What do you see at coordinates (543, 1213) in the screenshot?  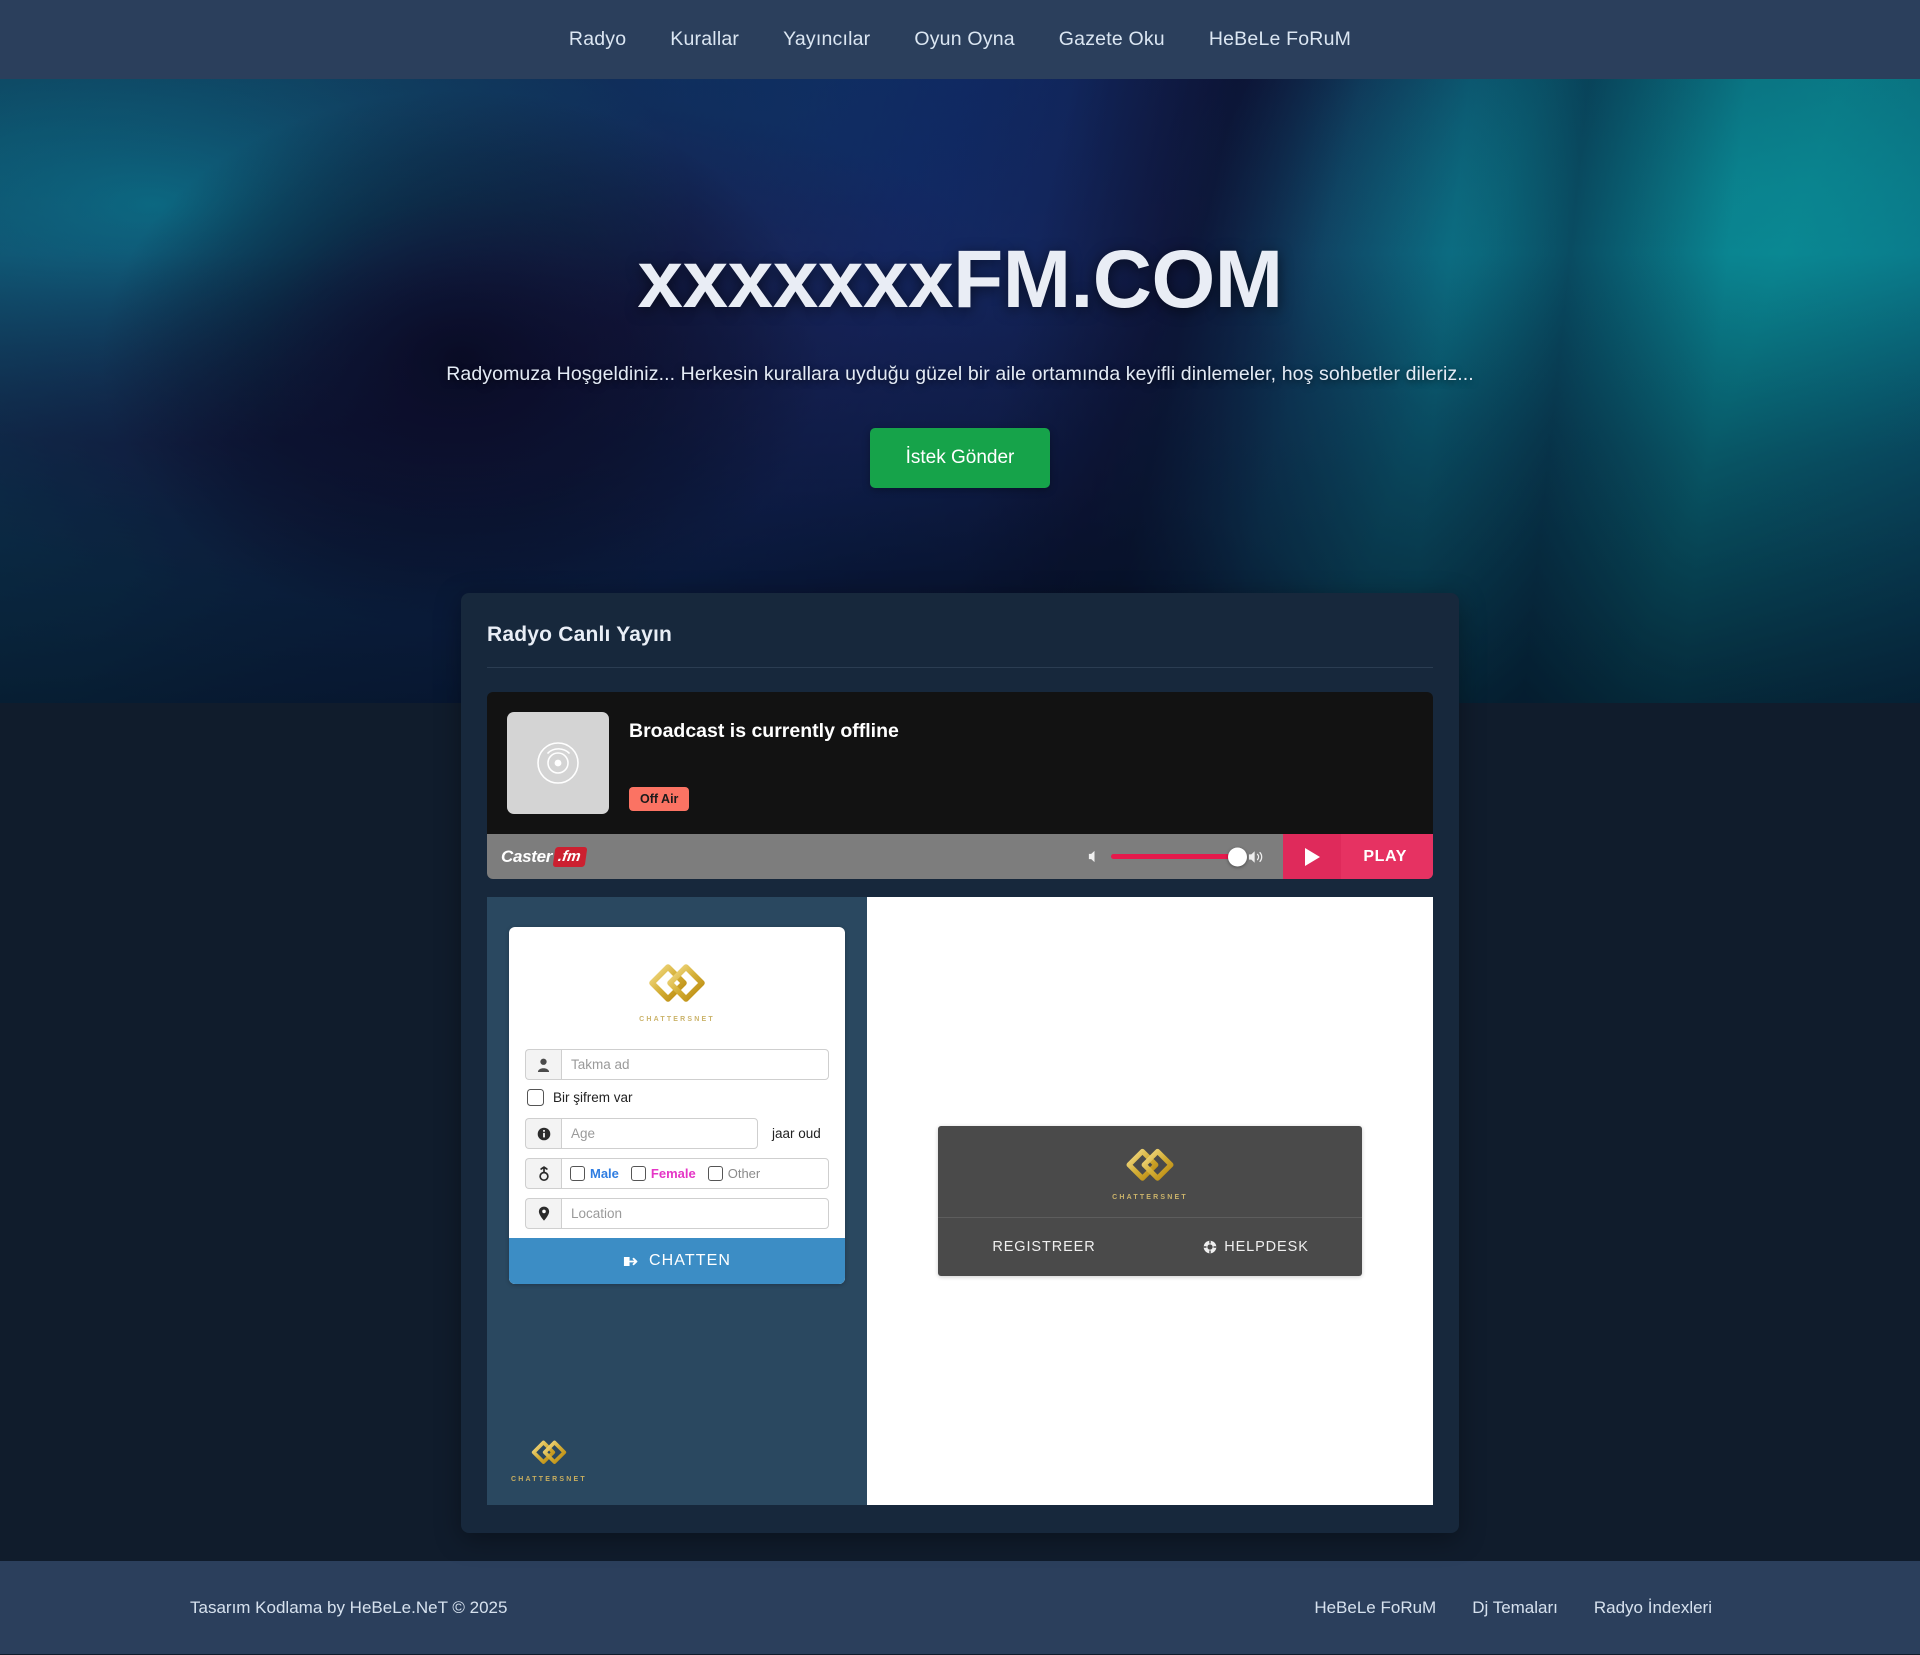 I see `location-pin-icon` at bounding box center [543, 1213].